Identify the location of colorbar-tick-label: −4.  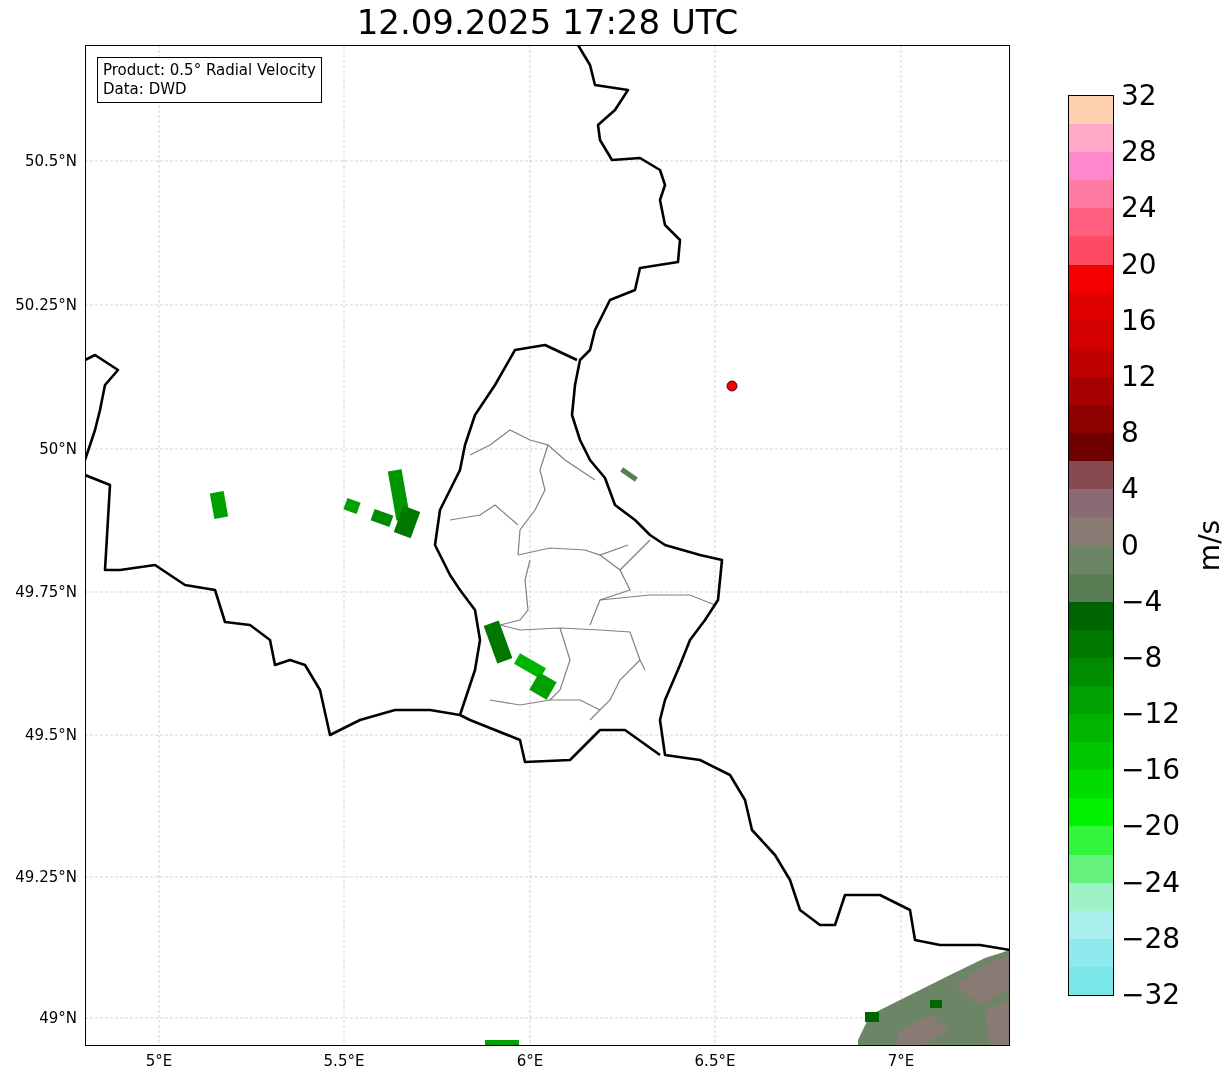
(1142, 601).